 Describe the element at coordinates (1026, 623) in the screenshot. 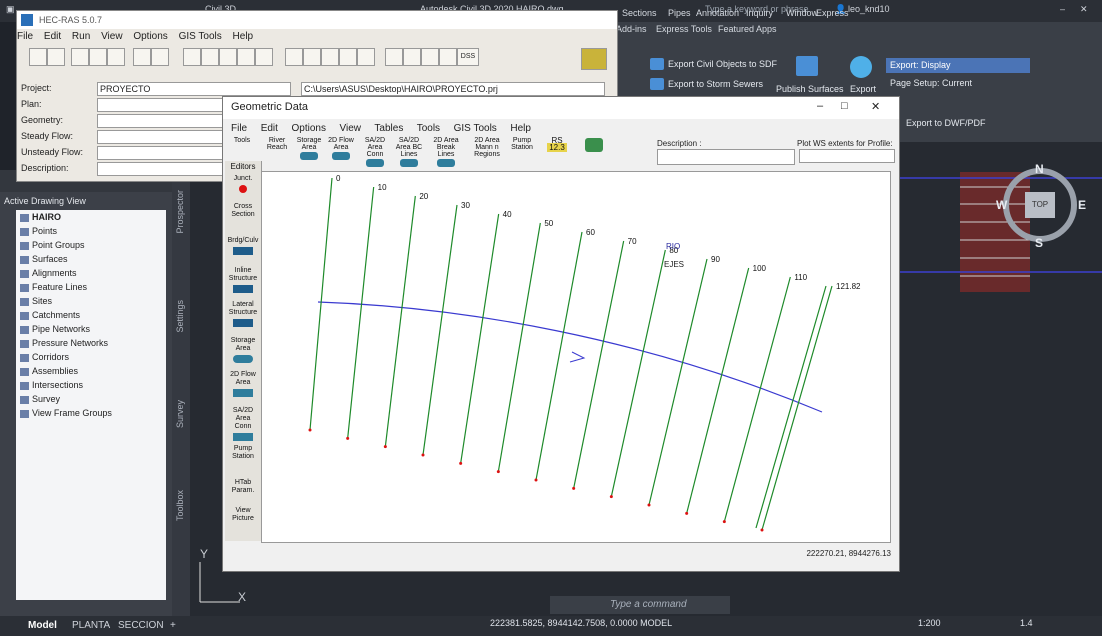

I see `lineweight-value: 1.4` at that location.